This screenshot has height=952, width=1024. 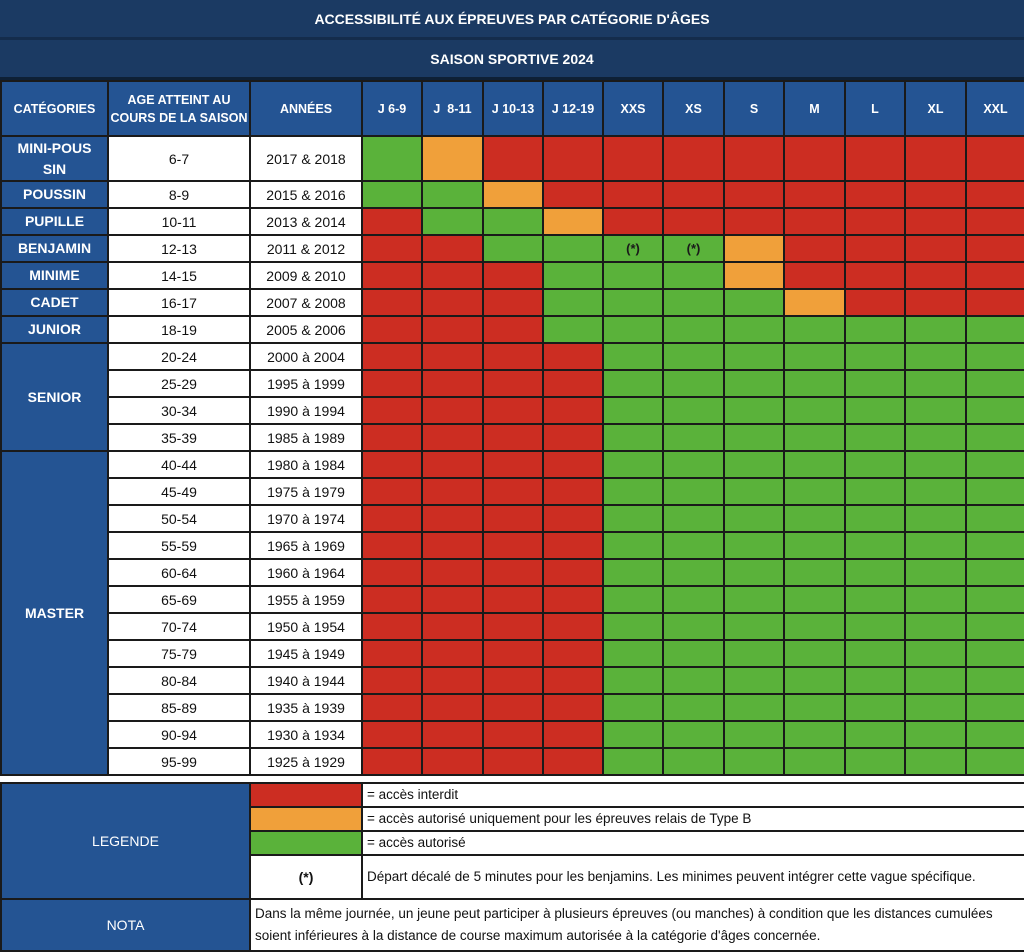 I want to click on age-range: 40-44, so click(x=179, y=464).